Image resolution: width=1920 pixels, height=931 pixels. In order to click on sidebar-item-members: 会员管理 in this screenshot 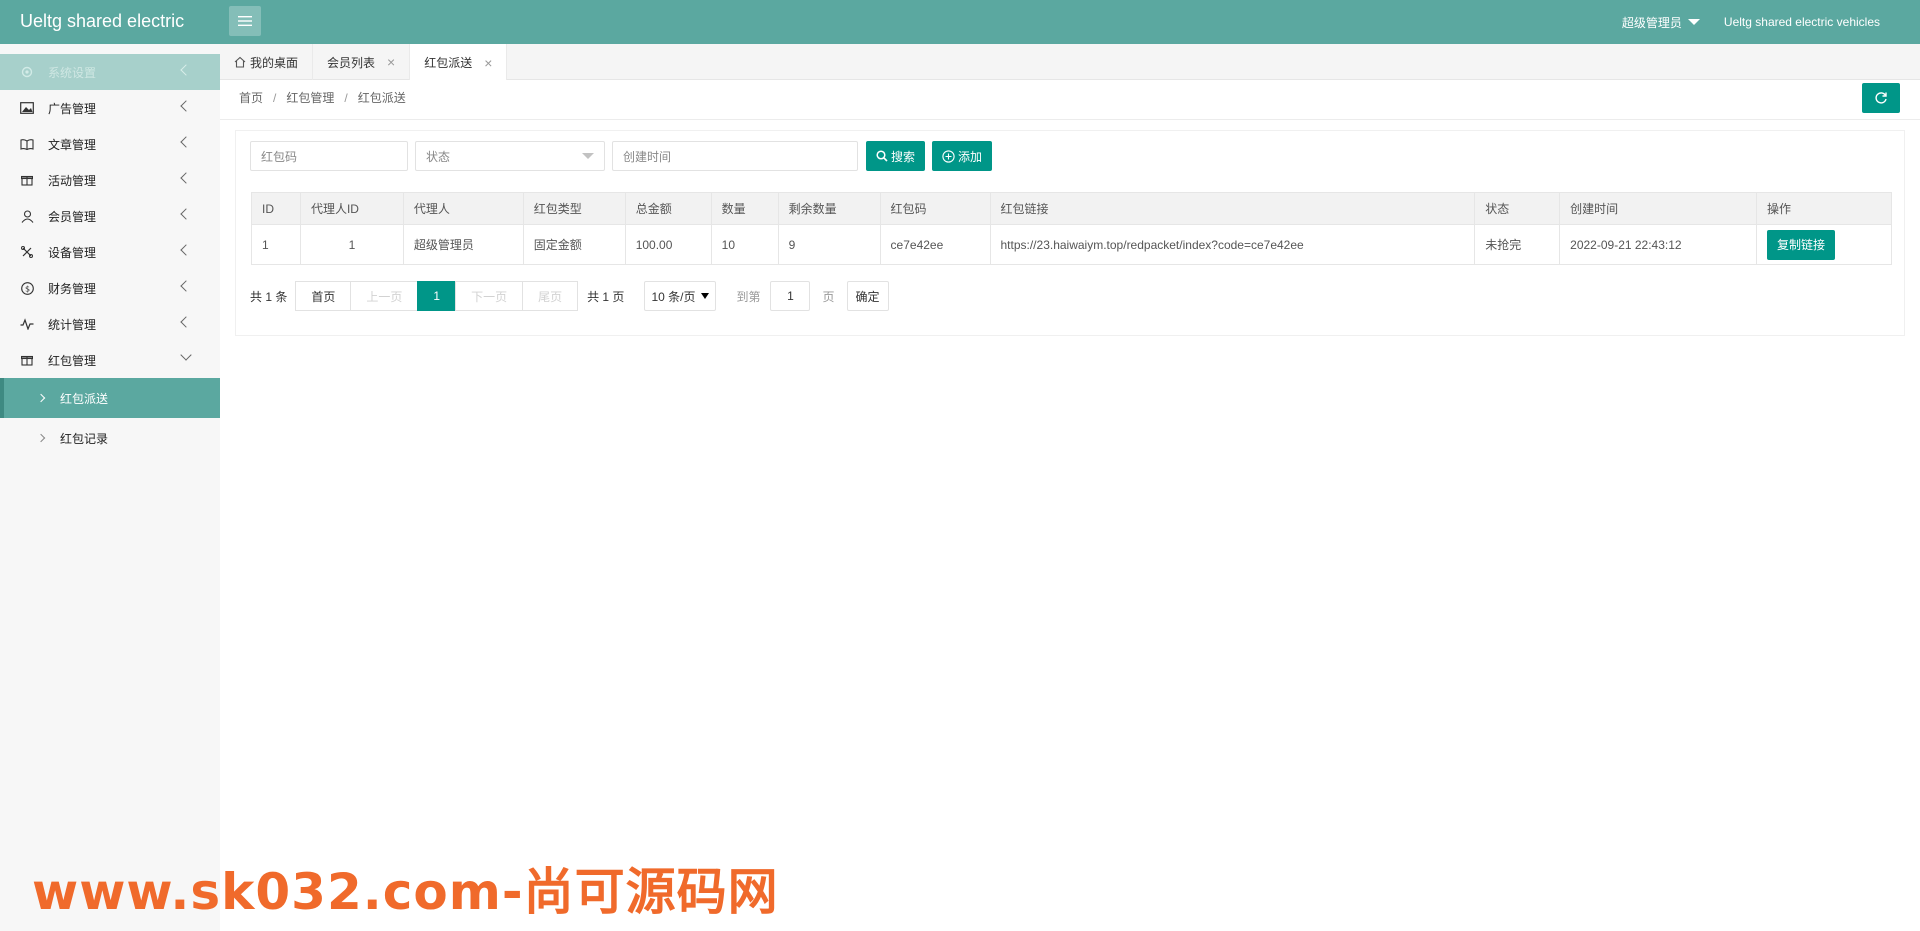, I will do `click(110, 216)`.